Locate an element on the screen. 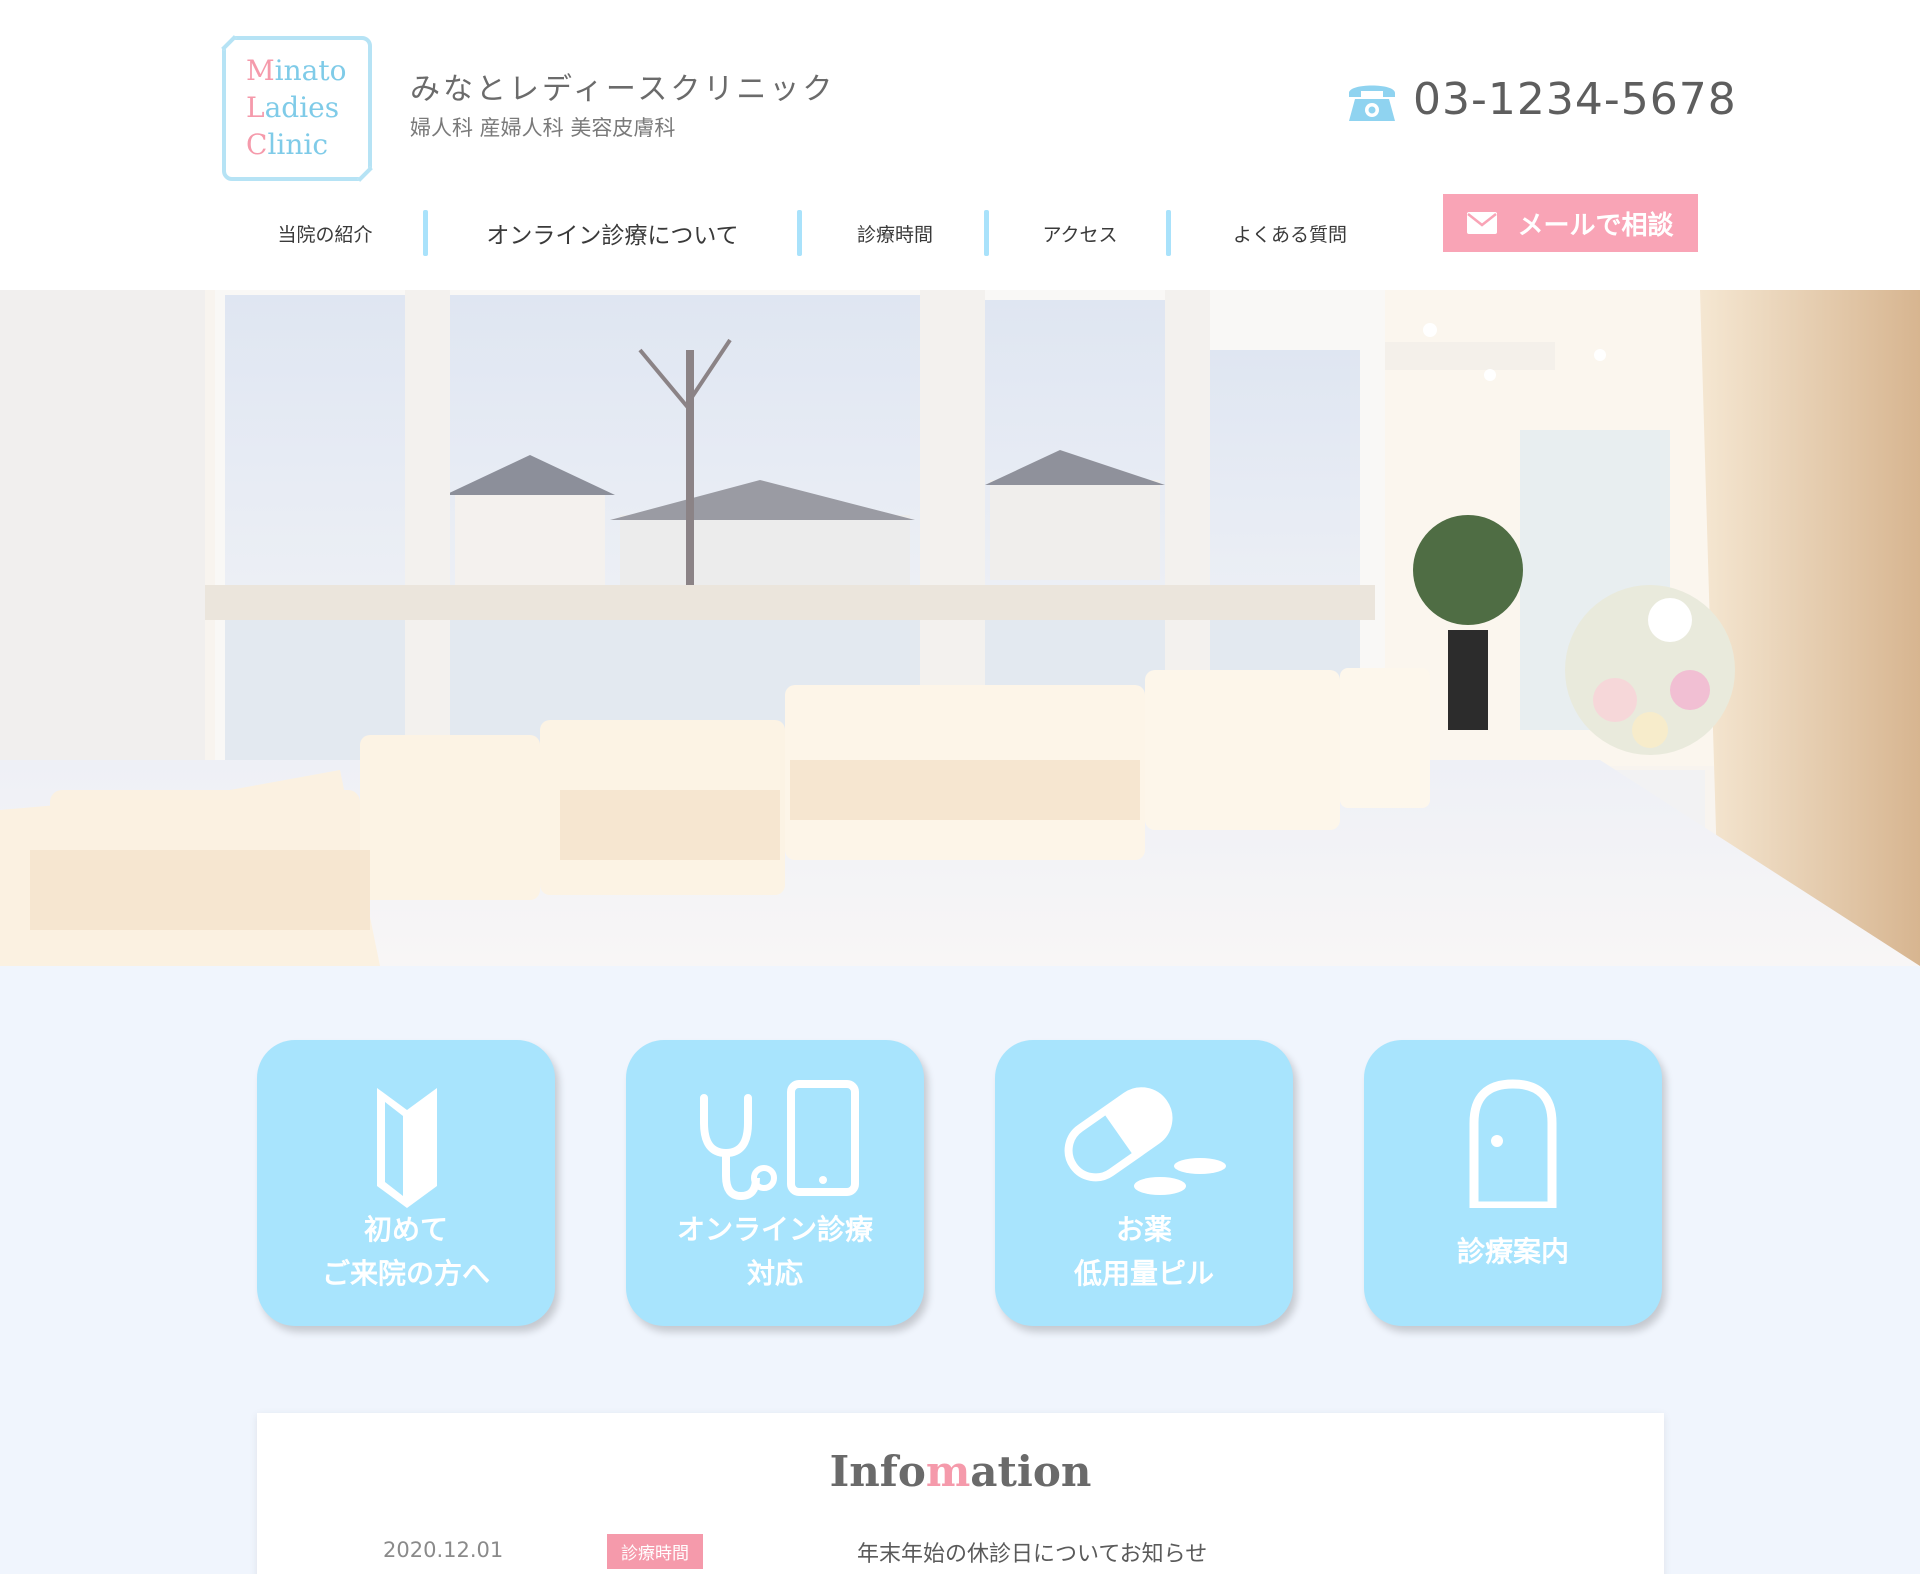  stethoscope-smartphone-icon is located at coordinates (779, 1140).